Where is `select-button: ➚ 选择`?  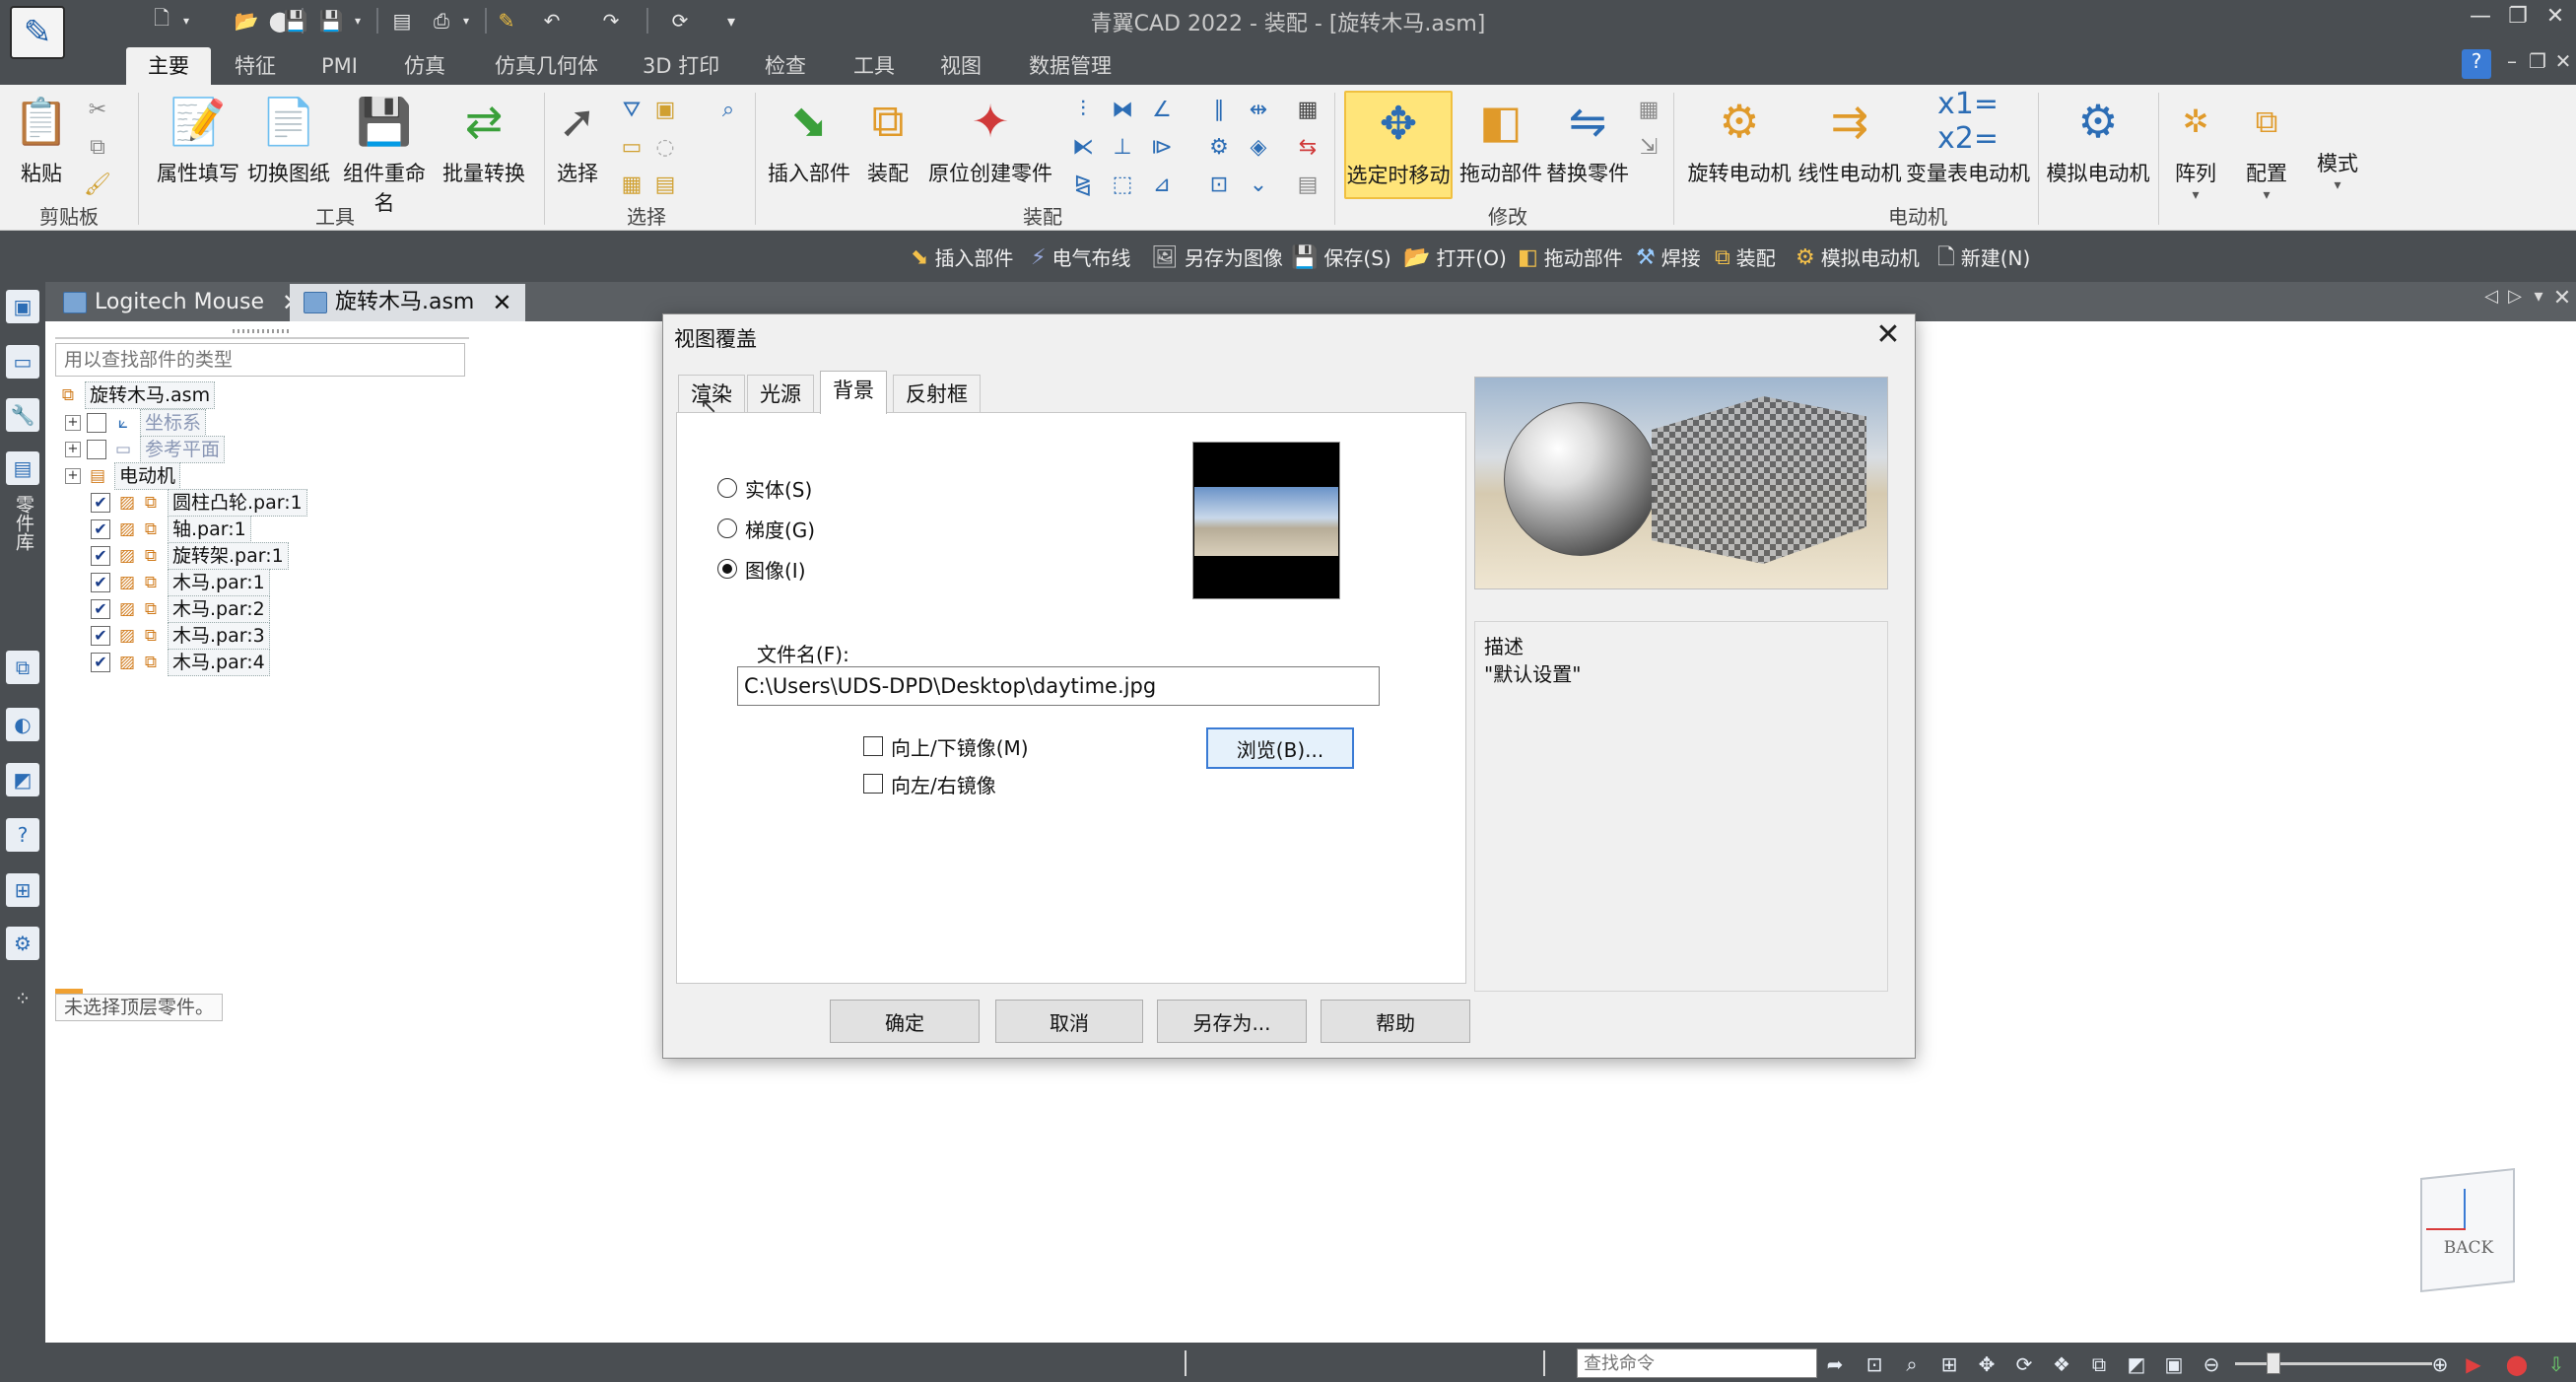
select-button: ➚ 选择 is located at coordinates (577, 145).